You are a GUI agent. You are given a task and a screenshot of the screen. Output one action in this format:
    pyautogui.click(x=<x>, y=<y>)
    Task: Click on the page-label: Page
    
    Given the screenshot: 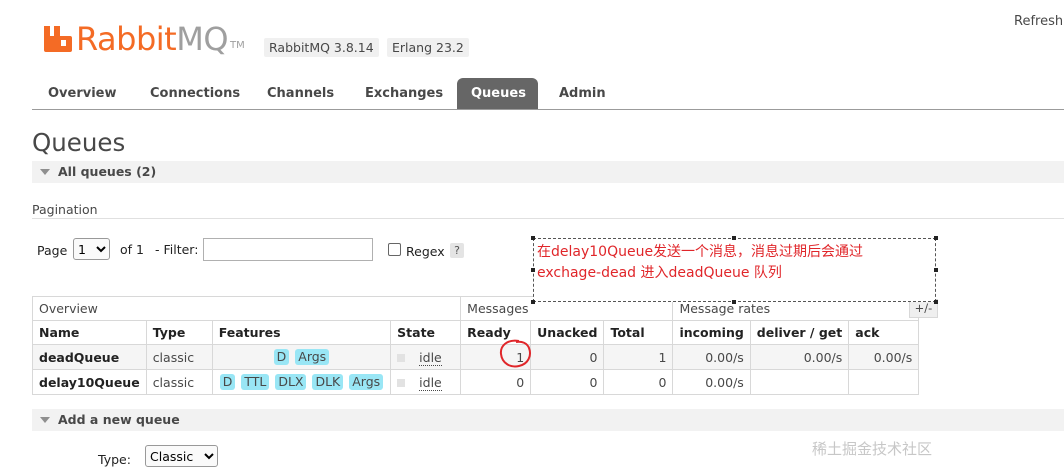 What is the action you would take?
    pyautogui.click(x=52, y=250)
    